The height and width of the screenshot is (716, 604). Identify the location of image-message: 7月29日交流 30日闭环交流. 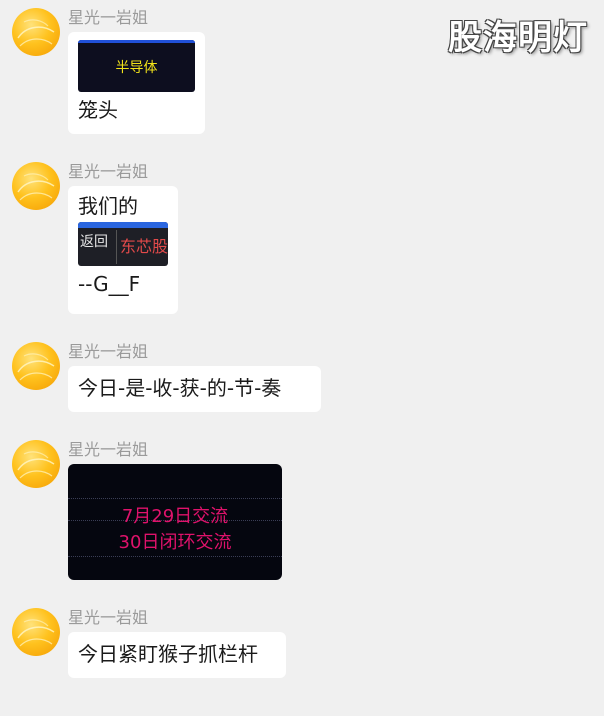
(175, 522).